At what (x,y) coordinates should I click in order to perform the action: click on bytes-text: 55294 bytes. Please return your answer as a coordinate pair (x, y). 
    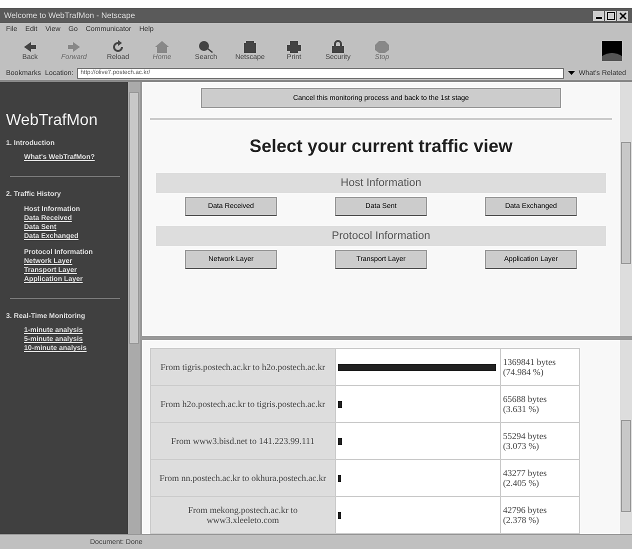
    Looking at the image, I should click on (525, 436).